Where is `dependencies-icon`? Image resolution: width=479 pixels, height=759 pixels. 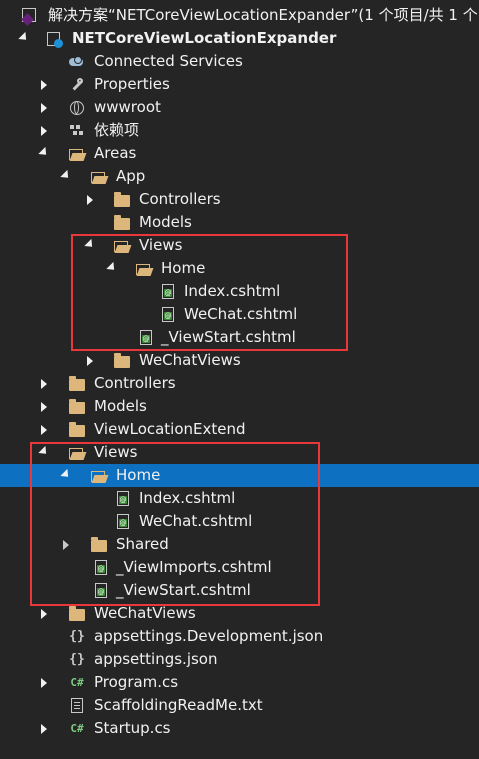 dependencies-icon is located at coordinates (77, 131).